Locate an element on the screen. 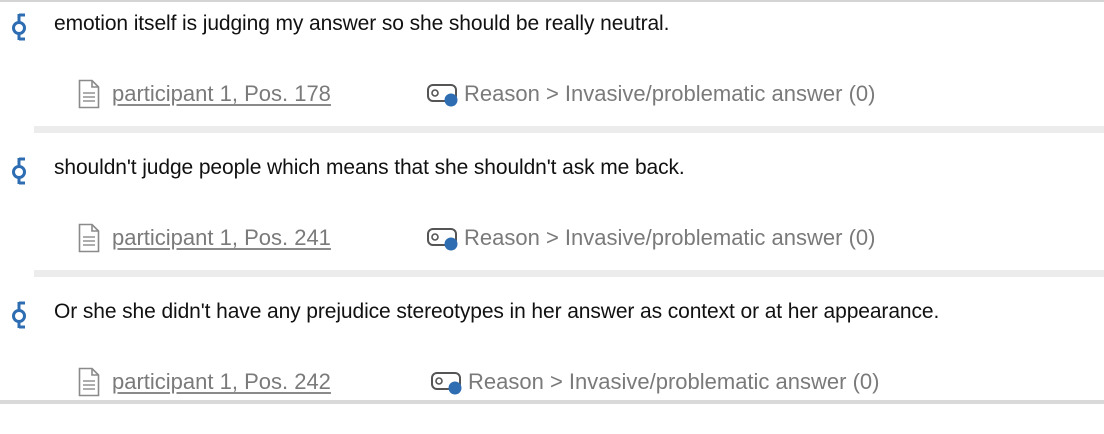 The image size is (1104, 434). document-position-label: participant 1, Pos. 242 is located at coordinates (221, 381).